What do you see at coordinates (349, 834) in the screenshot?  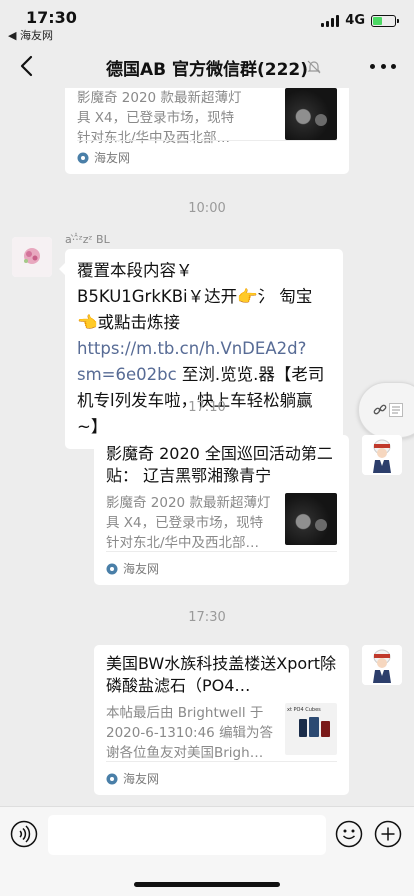 I see `emoji-icon` at bounding box center [349, 834].